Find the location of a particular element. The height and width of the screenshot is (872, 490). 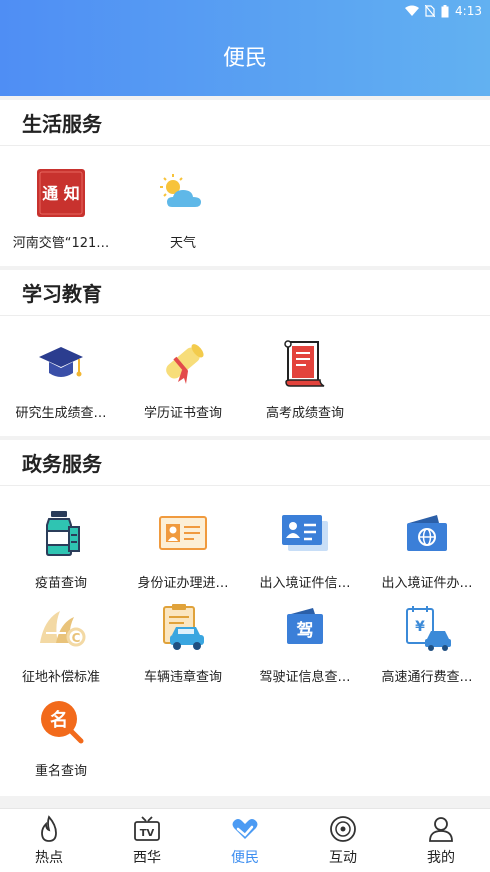

certificate-card-icon is located at coordinates (305, 533).